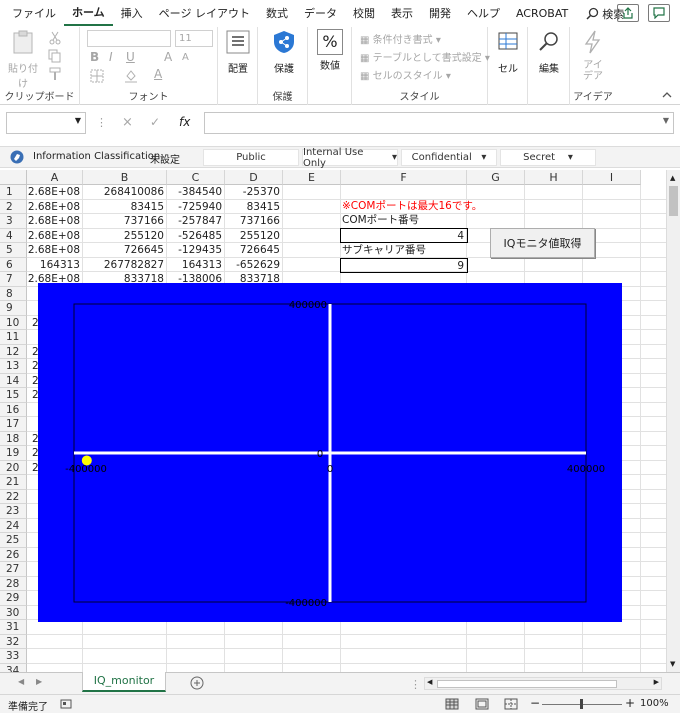 The height and width of the screenshot is (713, 680). What do you see at coordinates (13, 496) in the screenshot?
I see `row-header: 22` at bounding box center [13, 496].